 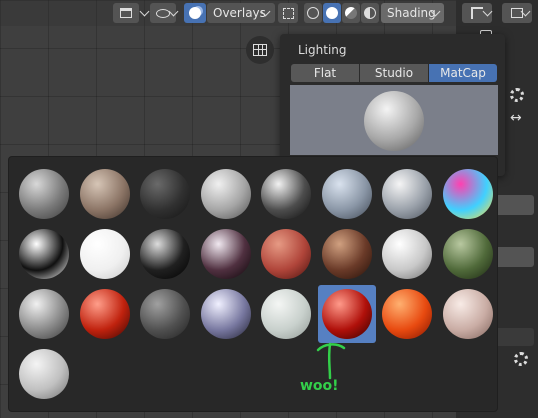 I want to click on shading-rendered-button, so click(x=370, y=13).